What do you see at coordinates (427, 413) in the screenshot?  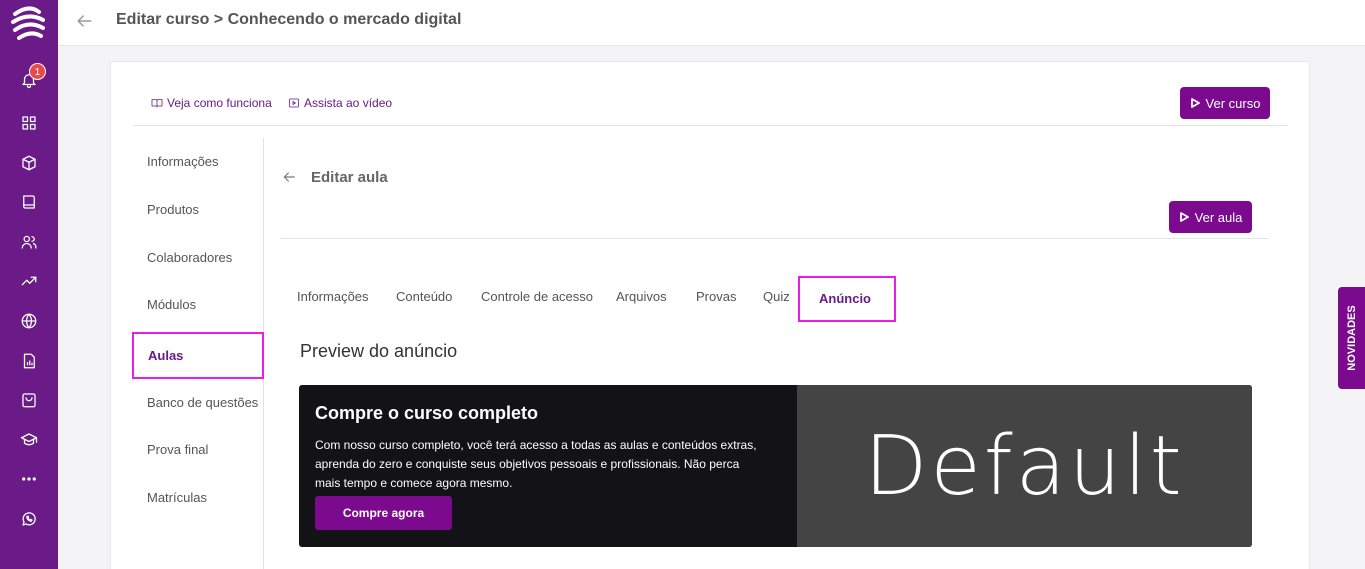 I see `ad-title: Compre o curso completo` at bounding box center [427, 413].